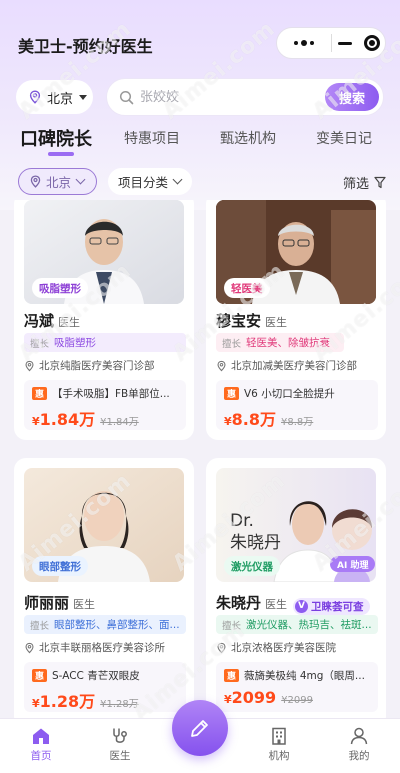  Describe the element at coordinates (297, 405) in the screenshot. I see `offer-box: 惠 V6 小切口全脸提升 ¥ 8.8万 ¥8.8万` at that location.